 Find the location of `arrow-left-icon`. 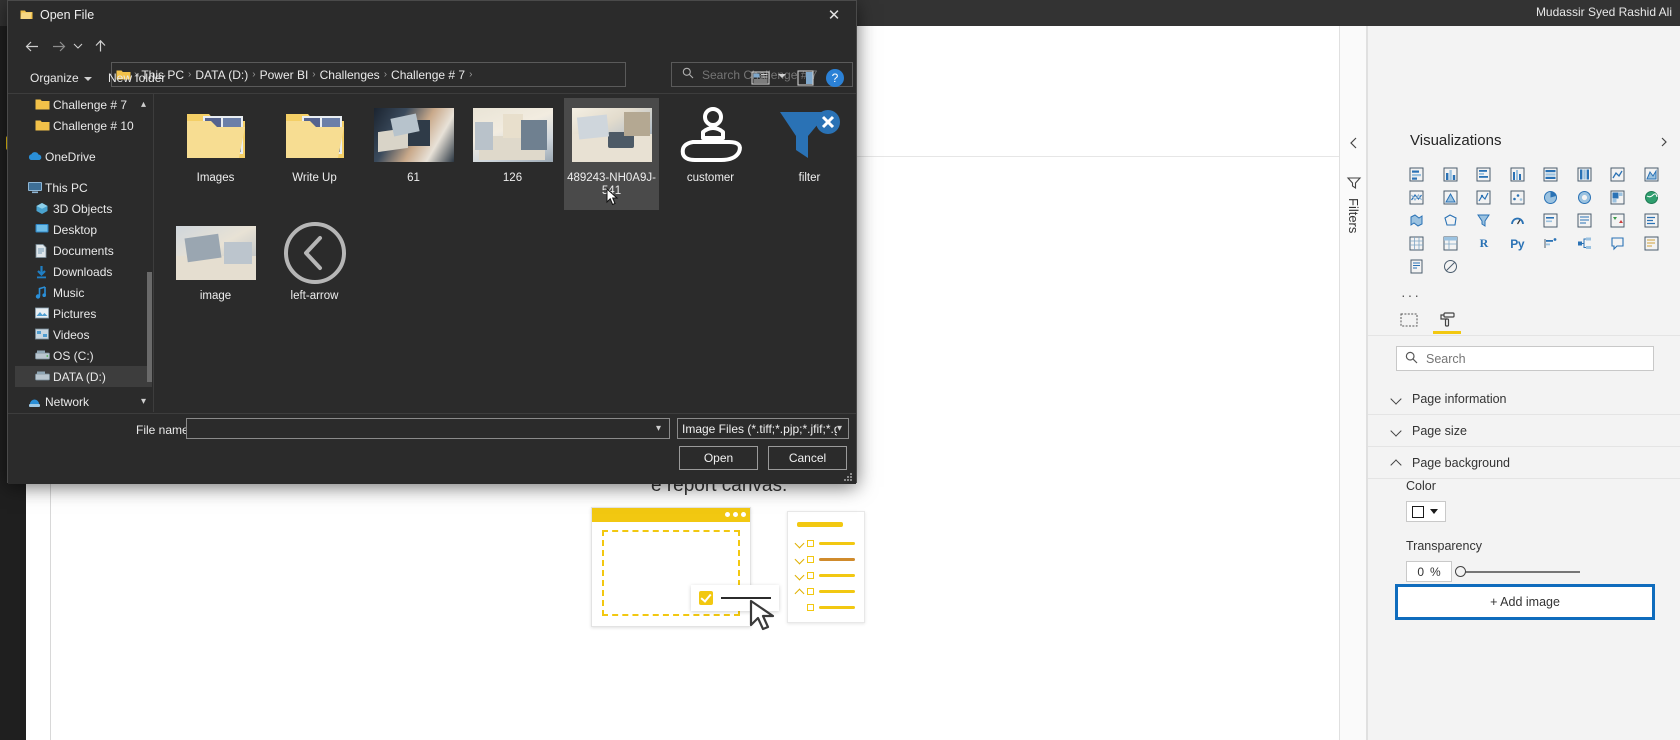

arrow-left-icon is located at coordinates (32, 46).